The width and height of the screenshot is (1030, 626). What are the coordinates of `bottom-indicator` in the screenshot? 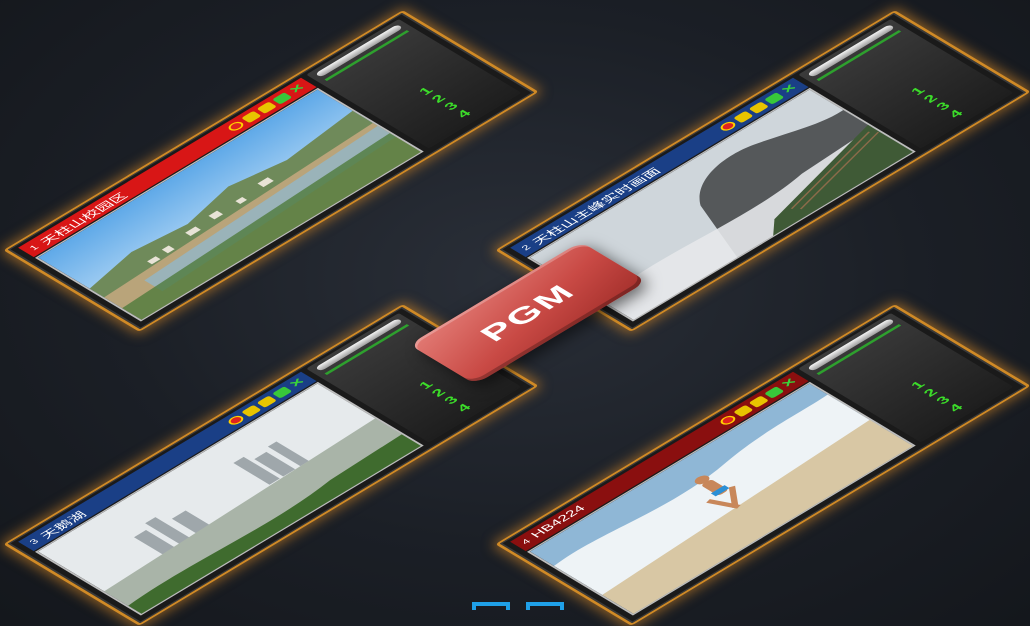 It's located at (519, 611).